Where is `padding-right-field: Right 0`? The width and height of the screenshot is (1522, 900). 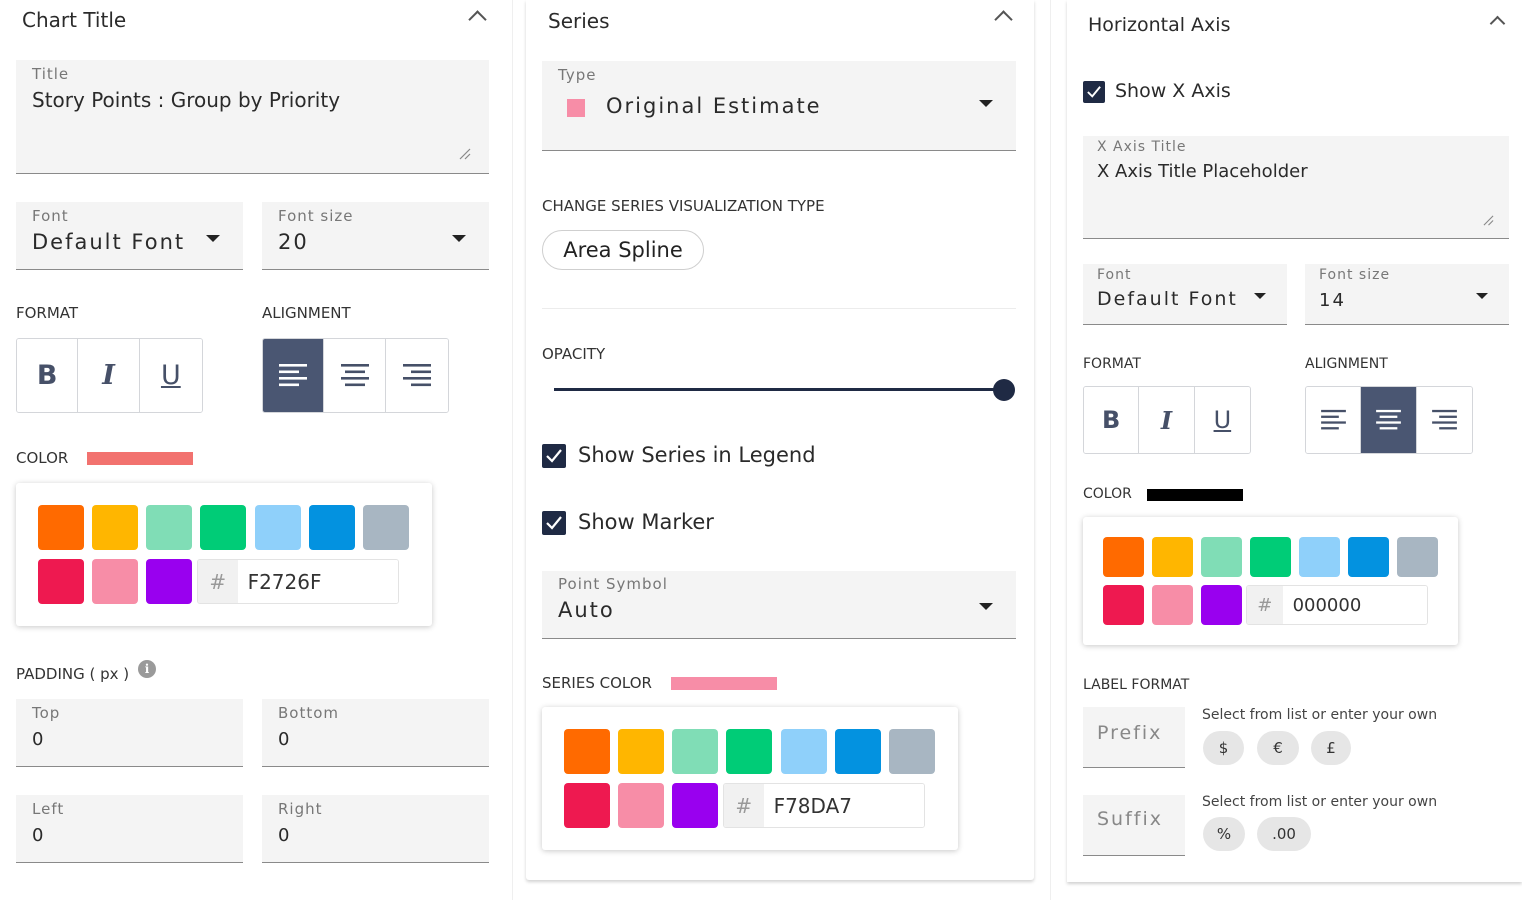 padding-right-field: Right 0 is located at coordinates (375, 829).